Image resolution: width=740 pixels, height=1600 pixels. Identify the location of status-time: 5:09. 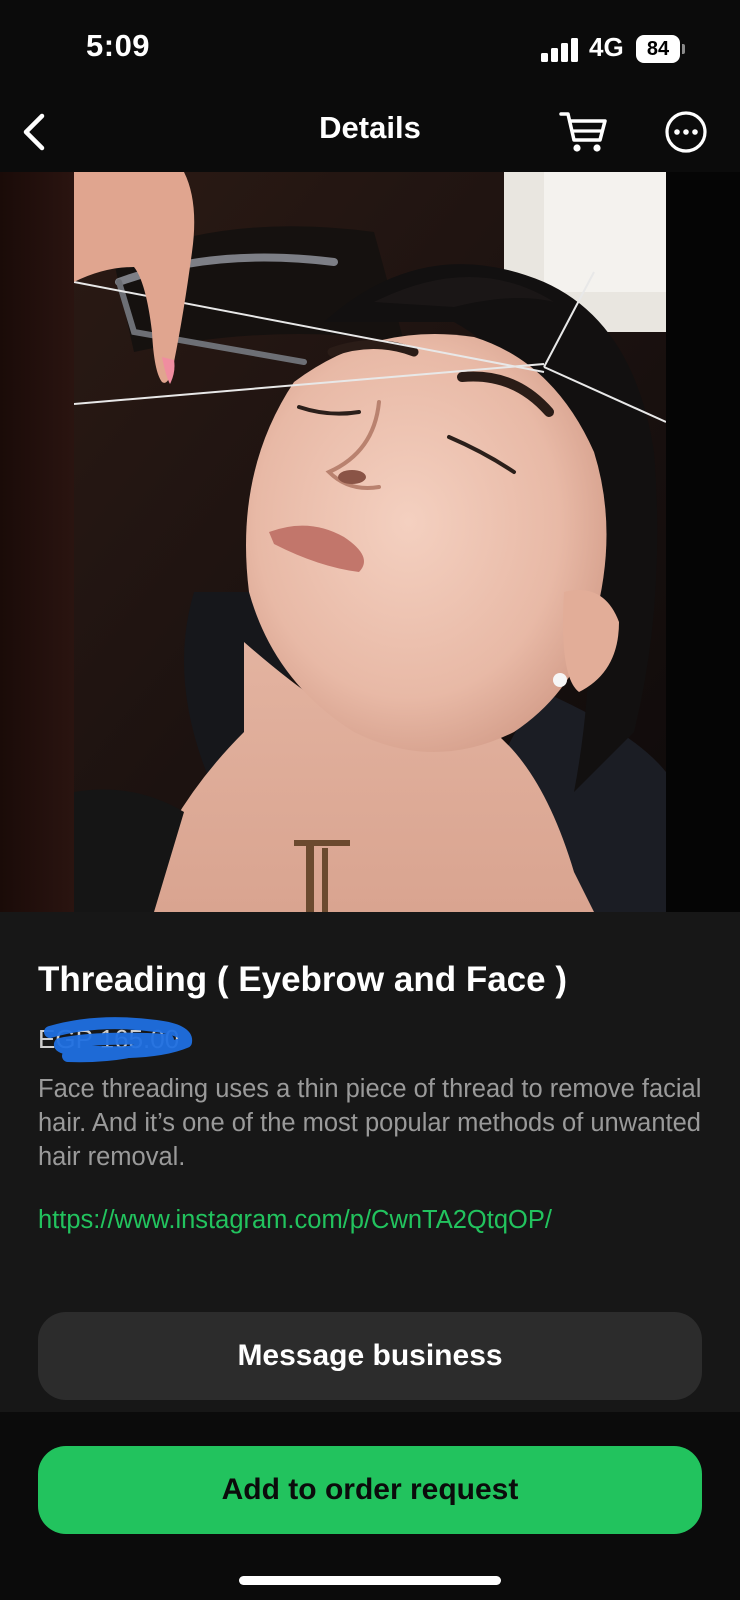
(118, 45).